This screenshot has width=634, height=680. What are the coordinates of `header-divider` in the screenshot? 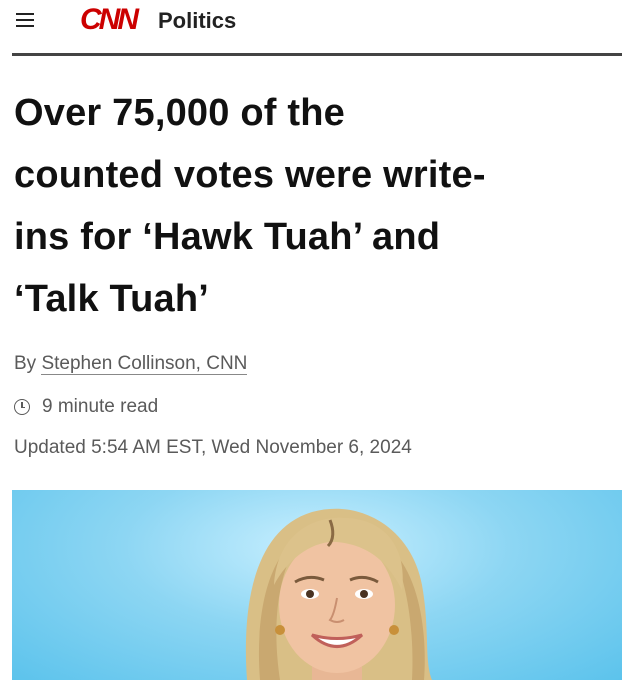 It's located at (317, 54).